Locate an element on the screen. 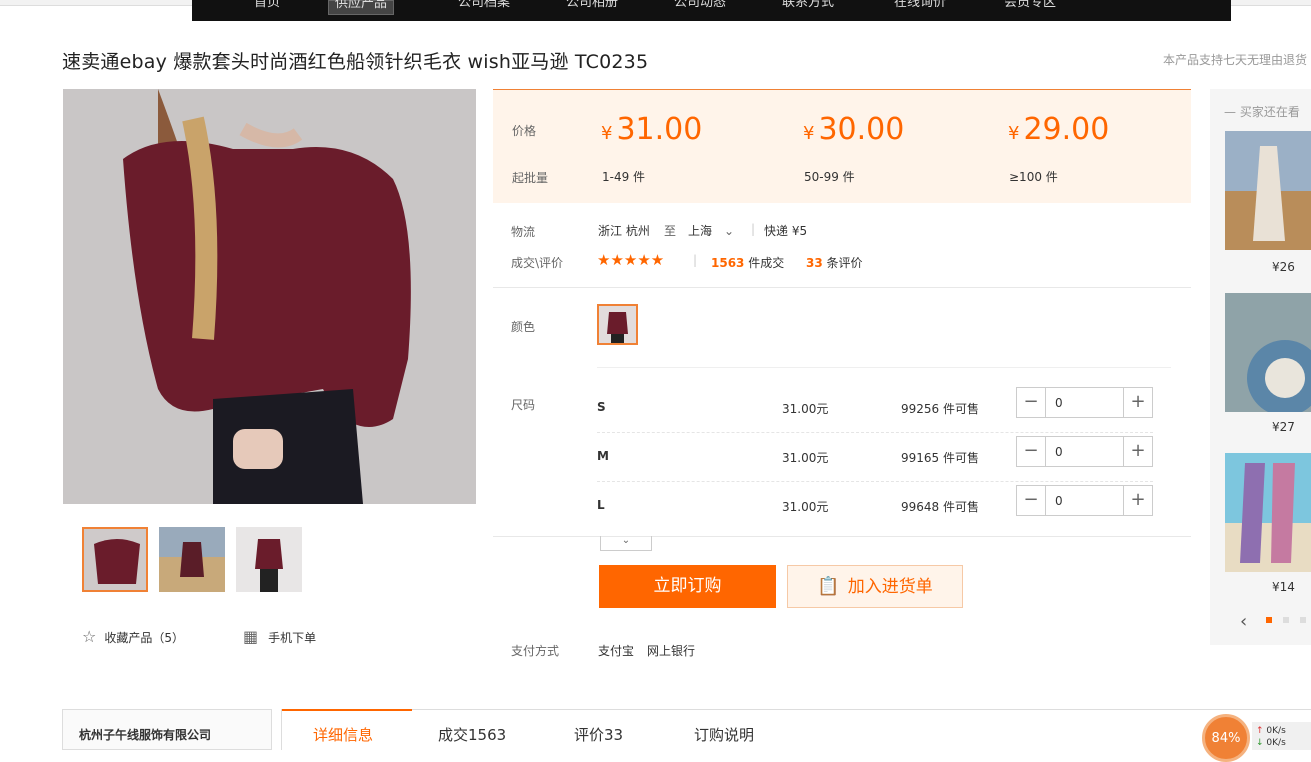  nav-item-inquiry: 在线询价 is located at coordinates (920, 7).